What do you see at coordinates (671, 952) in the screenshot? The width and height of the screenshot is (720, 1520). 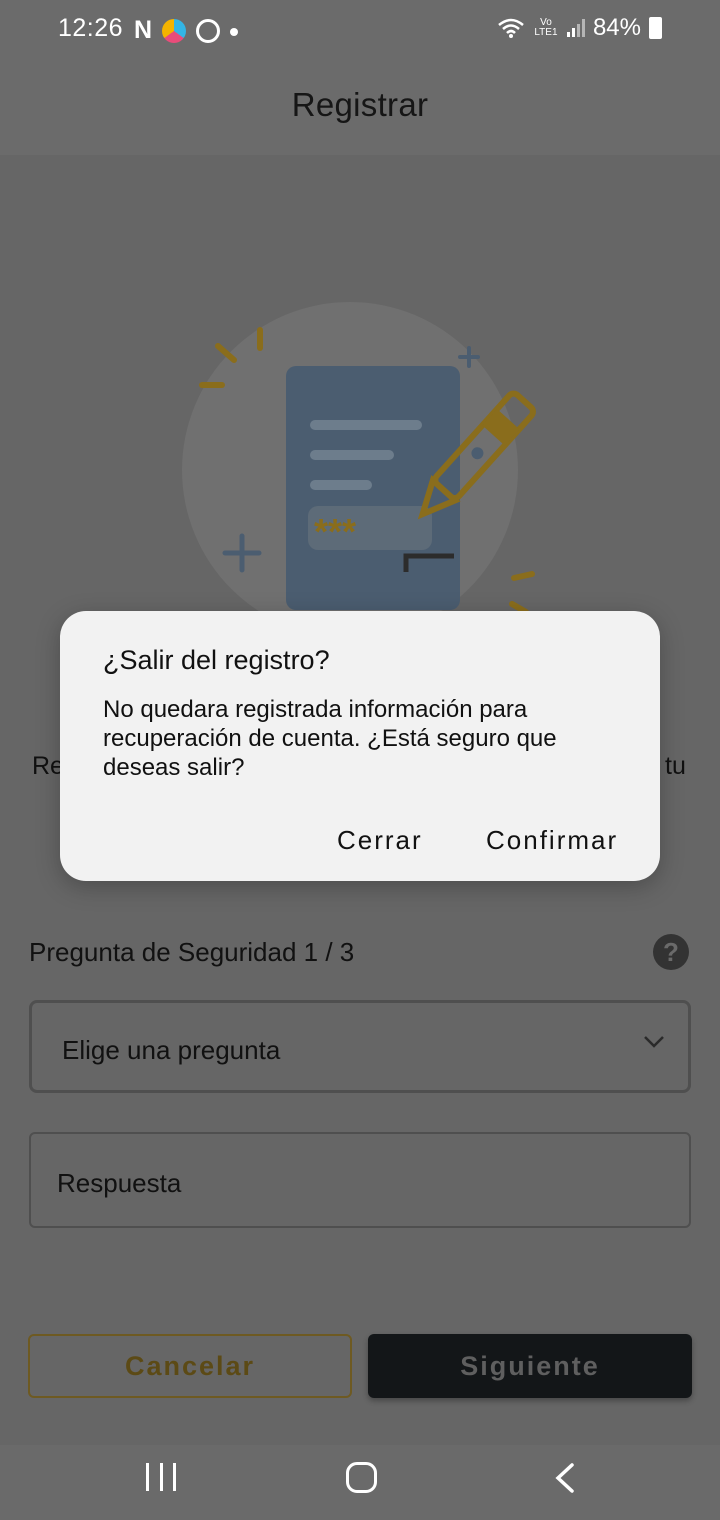 I see `help-icon: ?` at bounding box center [671, 952].